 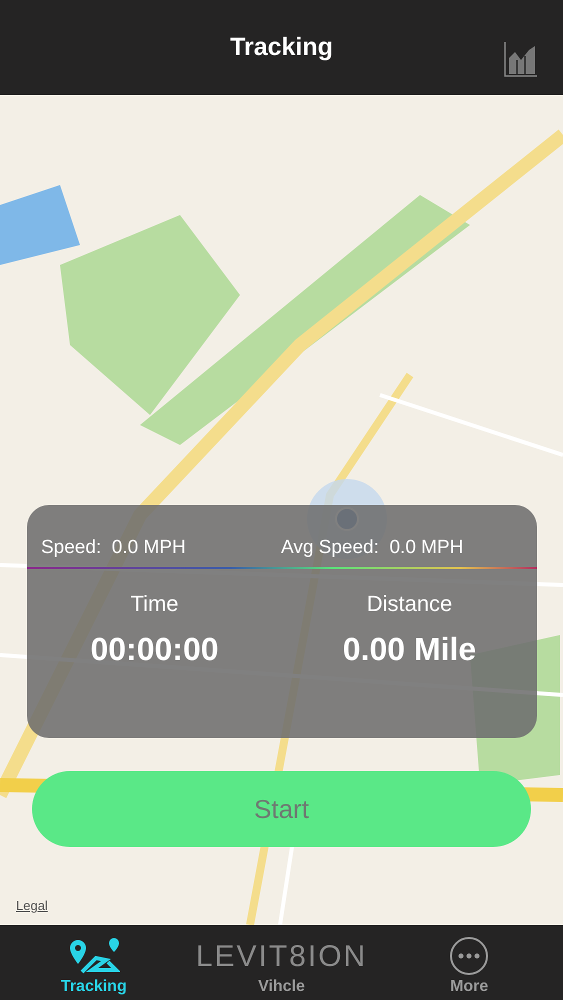 I want to click on tab-bar-item: Tracking, so click(x=94, y=962).